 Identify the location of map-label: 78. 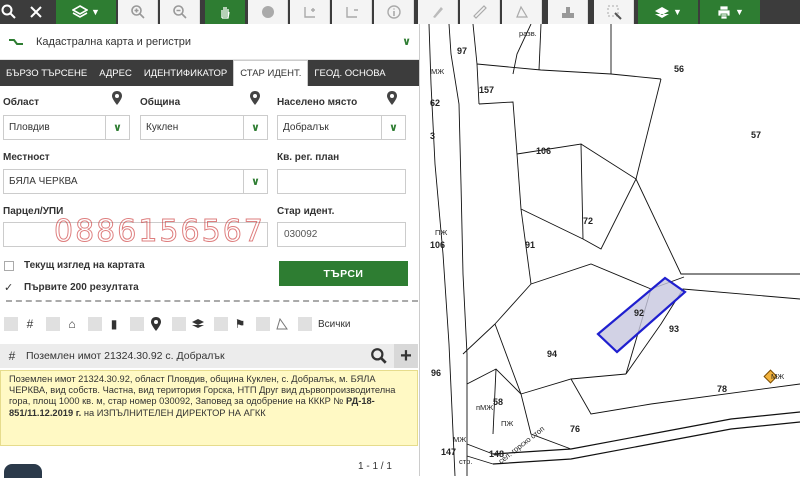
(722, 389).